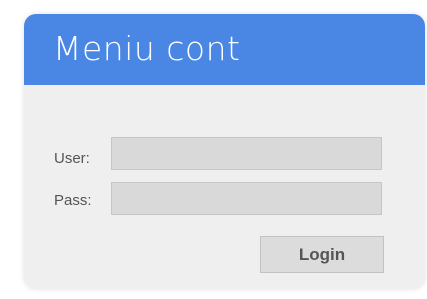  Describe the element at coordinates (322, 254) in the screenshot. I see `login-button: Login` at that location.